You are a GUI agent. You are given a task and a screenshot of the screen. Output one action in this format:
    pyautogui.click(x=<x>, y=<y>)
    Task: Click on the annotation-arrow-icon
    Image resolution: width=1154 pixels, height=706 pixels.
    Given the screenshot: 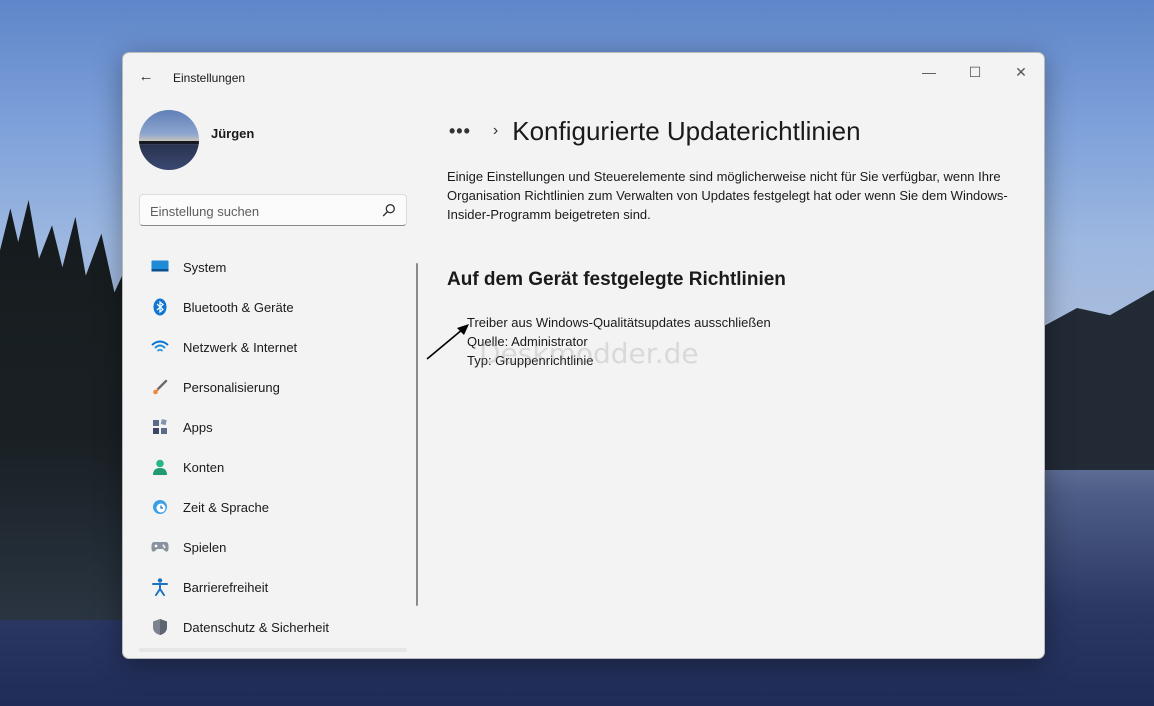 What is the action you would take?
    pyautogui.click(x=447, y=342)
    